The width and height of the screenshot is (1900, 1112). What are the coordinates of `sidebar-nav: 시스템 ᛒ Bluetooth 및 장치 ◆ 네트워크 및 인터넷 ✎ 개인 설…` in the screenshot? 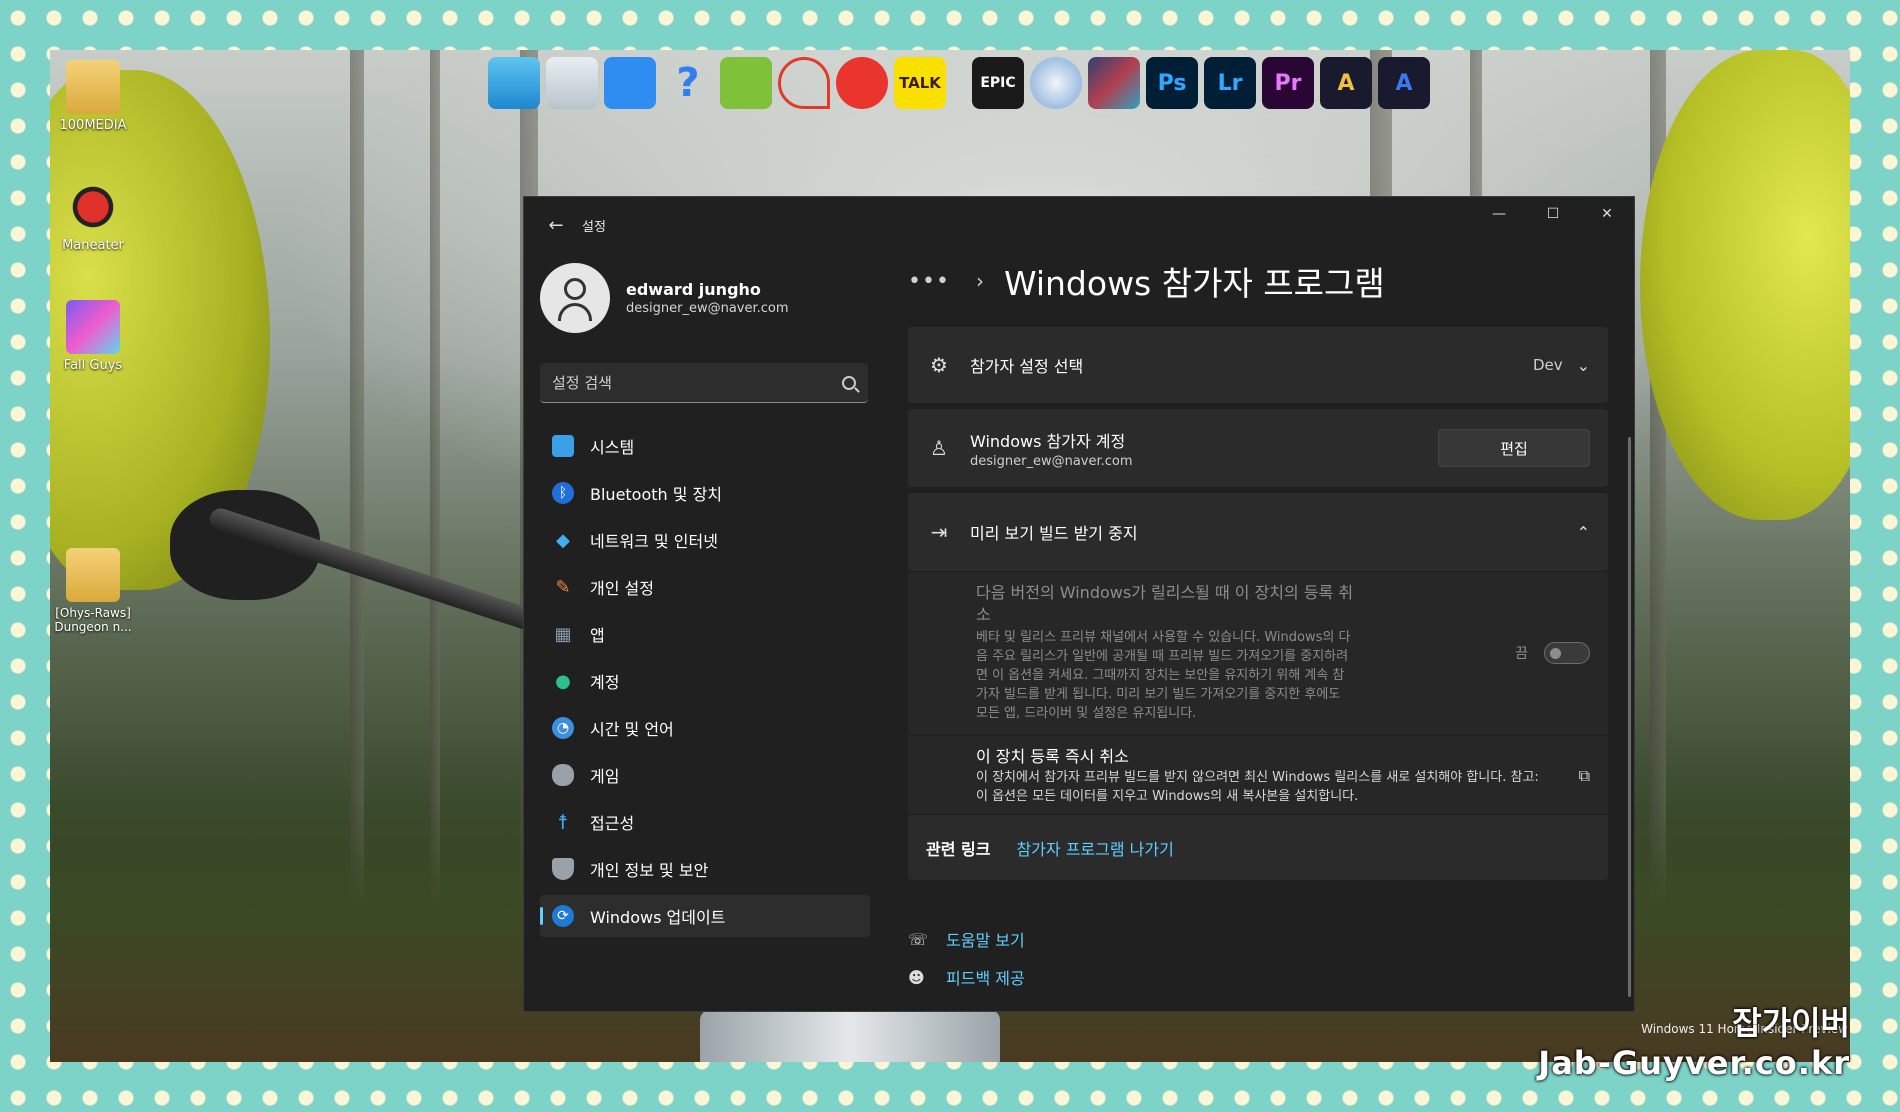 It's located at (705, 681).